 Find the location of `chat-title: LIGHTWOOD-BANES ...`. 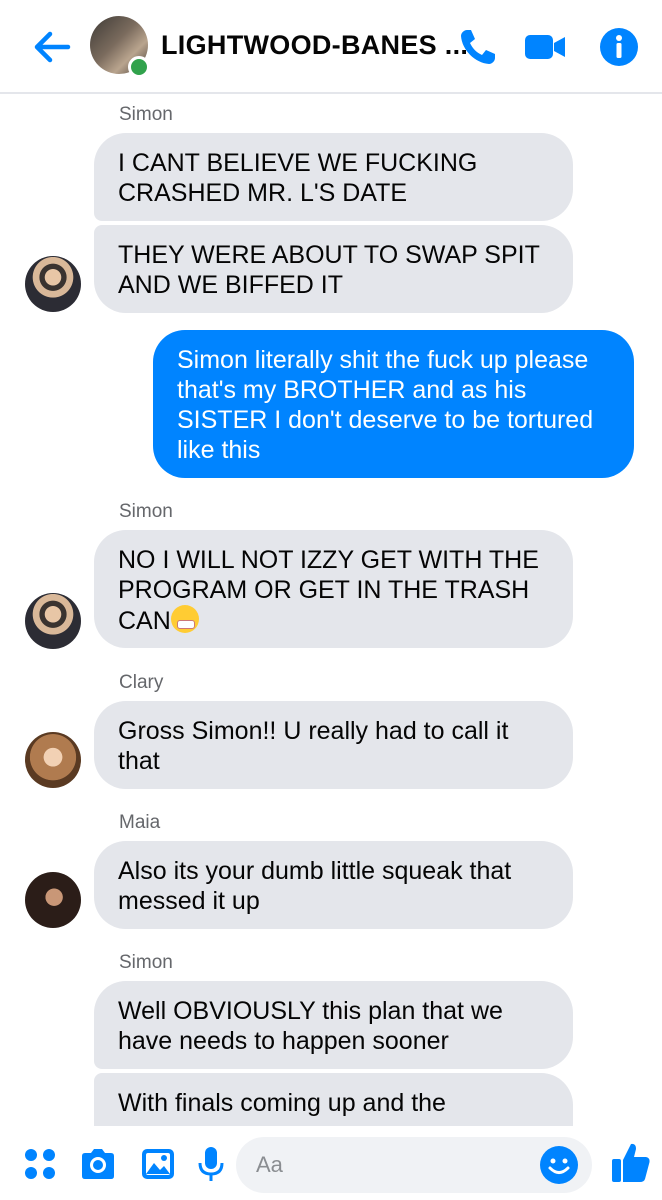

chat-title: LIGHTWOOD-BANES ... is located at coordinates (314, 45).